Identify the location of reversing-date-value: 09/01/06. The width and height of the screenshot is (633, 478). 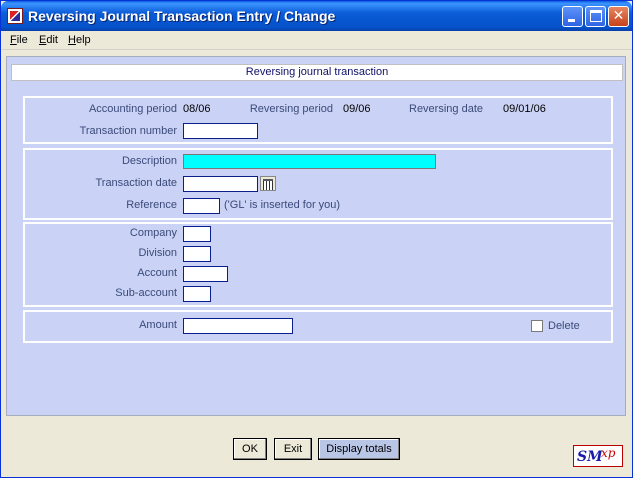
(524, 109).